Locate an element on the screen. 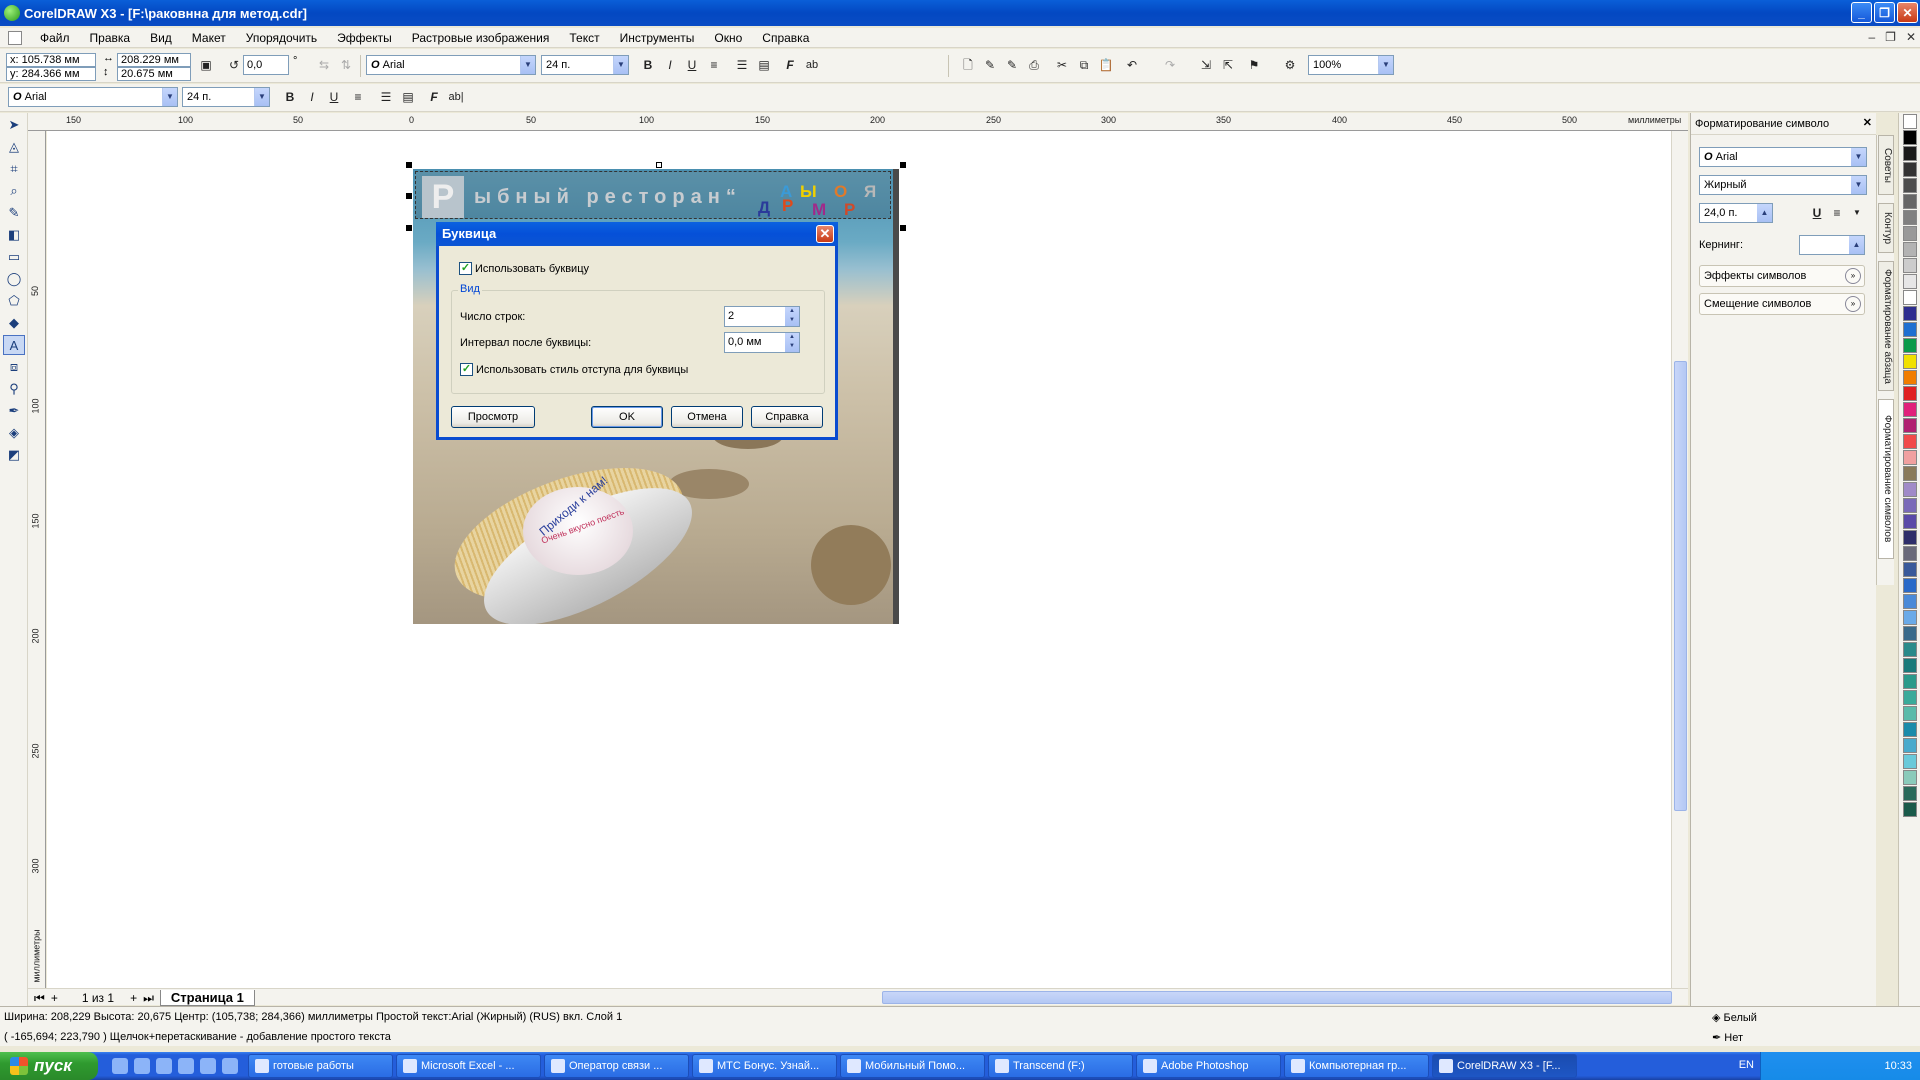  text-bullets-icon: ☰ is located at coordinates (386, 97).